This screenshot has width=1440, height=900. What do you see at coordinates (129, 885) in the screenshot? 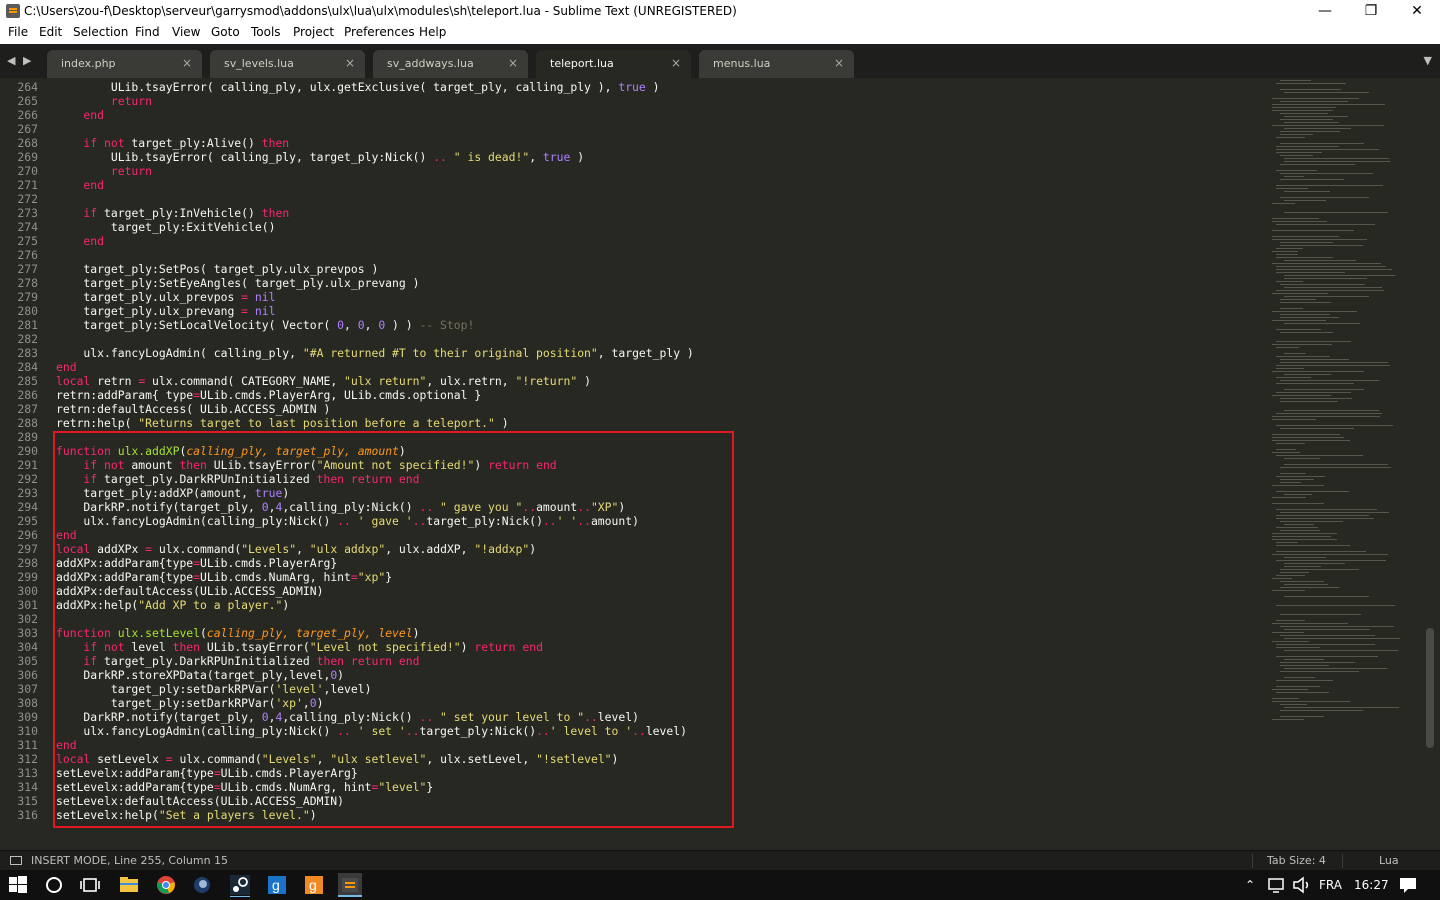
I see `file-explorer-icon` at bounding box center [129, 885].